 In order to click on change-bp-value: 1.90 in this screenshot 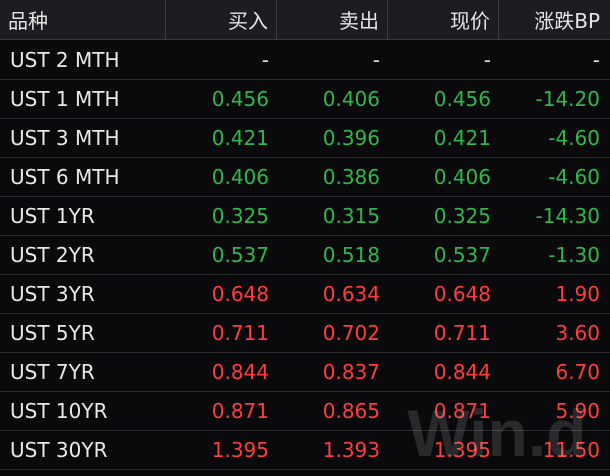, I will do `click(577, 294)`.